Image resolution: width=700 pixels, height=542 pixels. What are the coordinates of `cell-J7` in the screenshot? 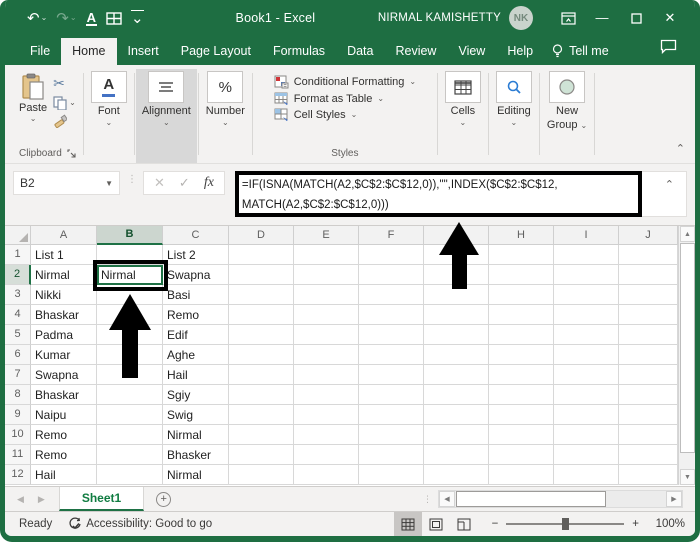 It's located at (648, 375).